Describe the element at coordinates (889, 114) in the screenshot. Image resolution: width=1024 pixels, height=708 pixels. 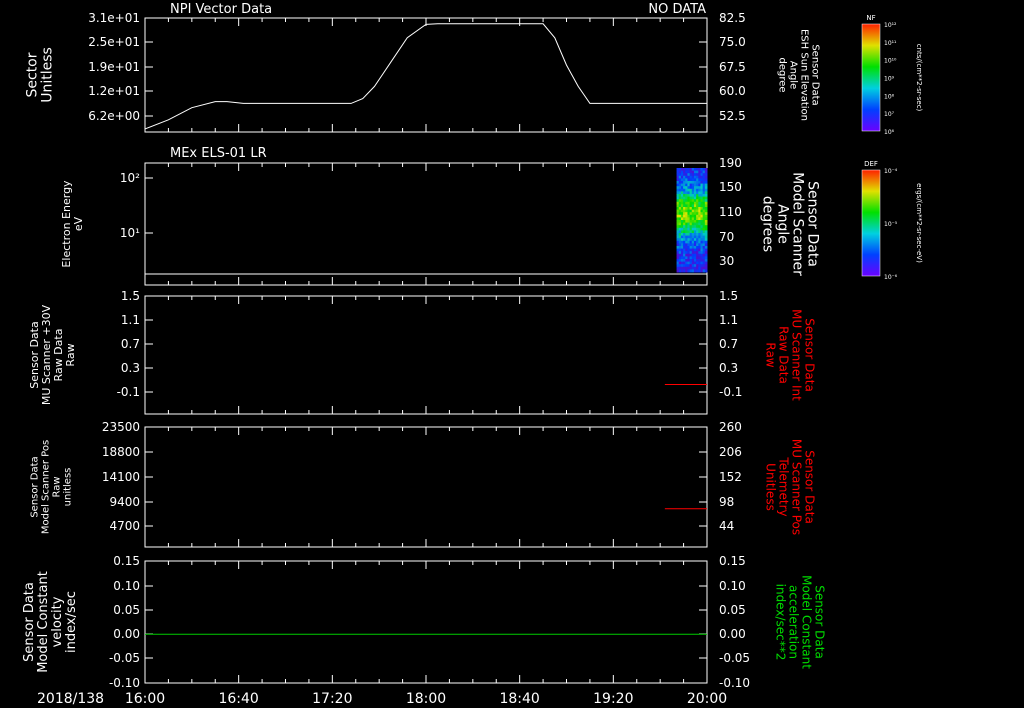
I see `colorbar-tick-label: 10⁷` at that location.